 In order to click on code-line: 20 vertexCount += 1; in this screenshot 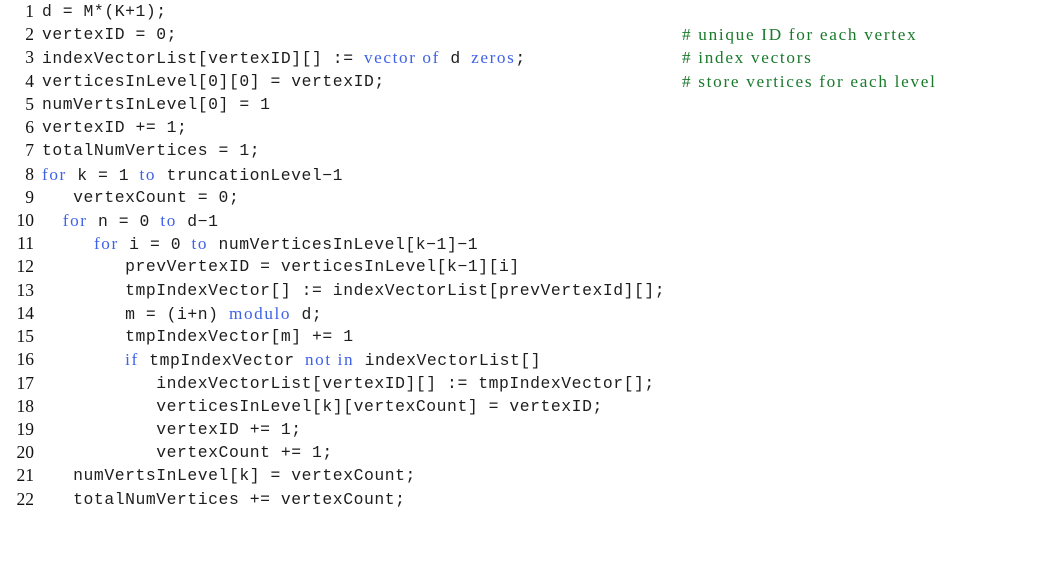, I will do `click(525, 452)`.